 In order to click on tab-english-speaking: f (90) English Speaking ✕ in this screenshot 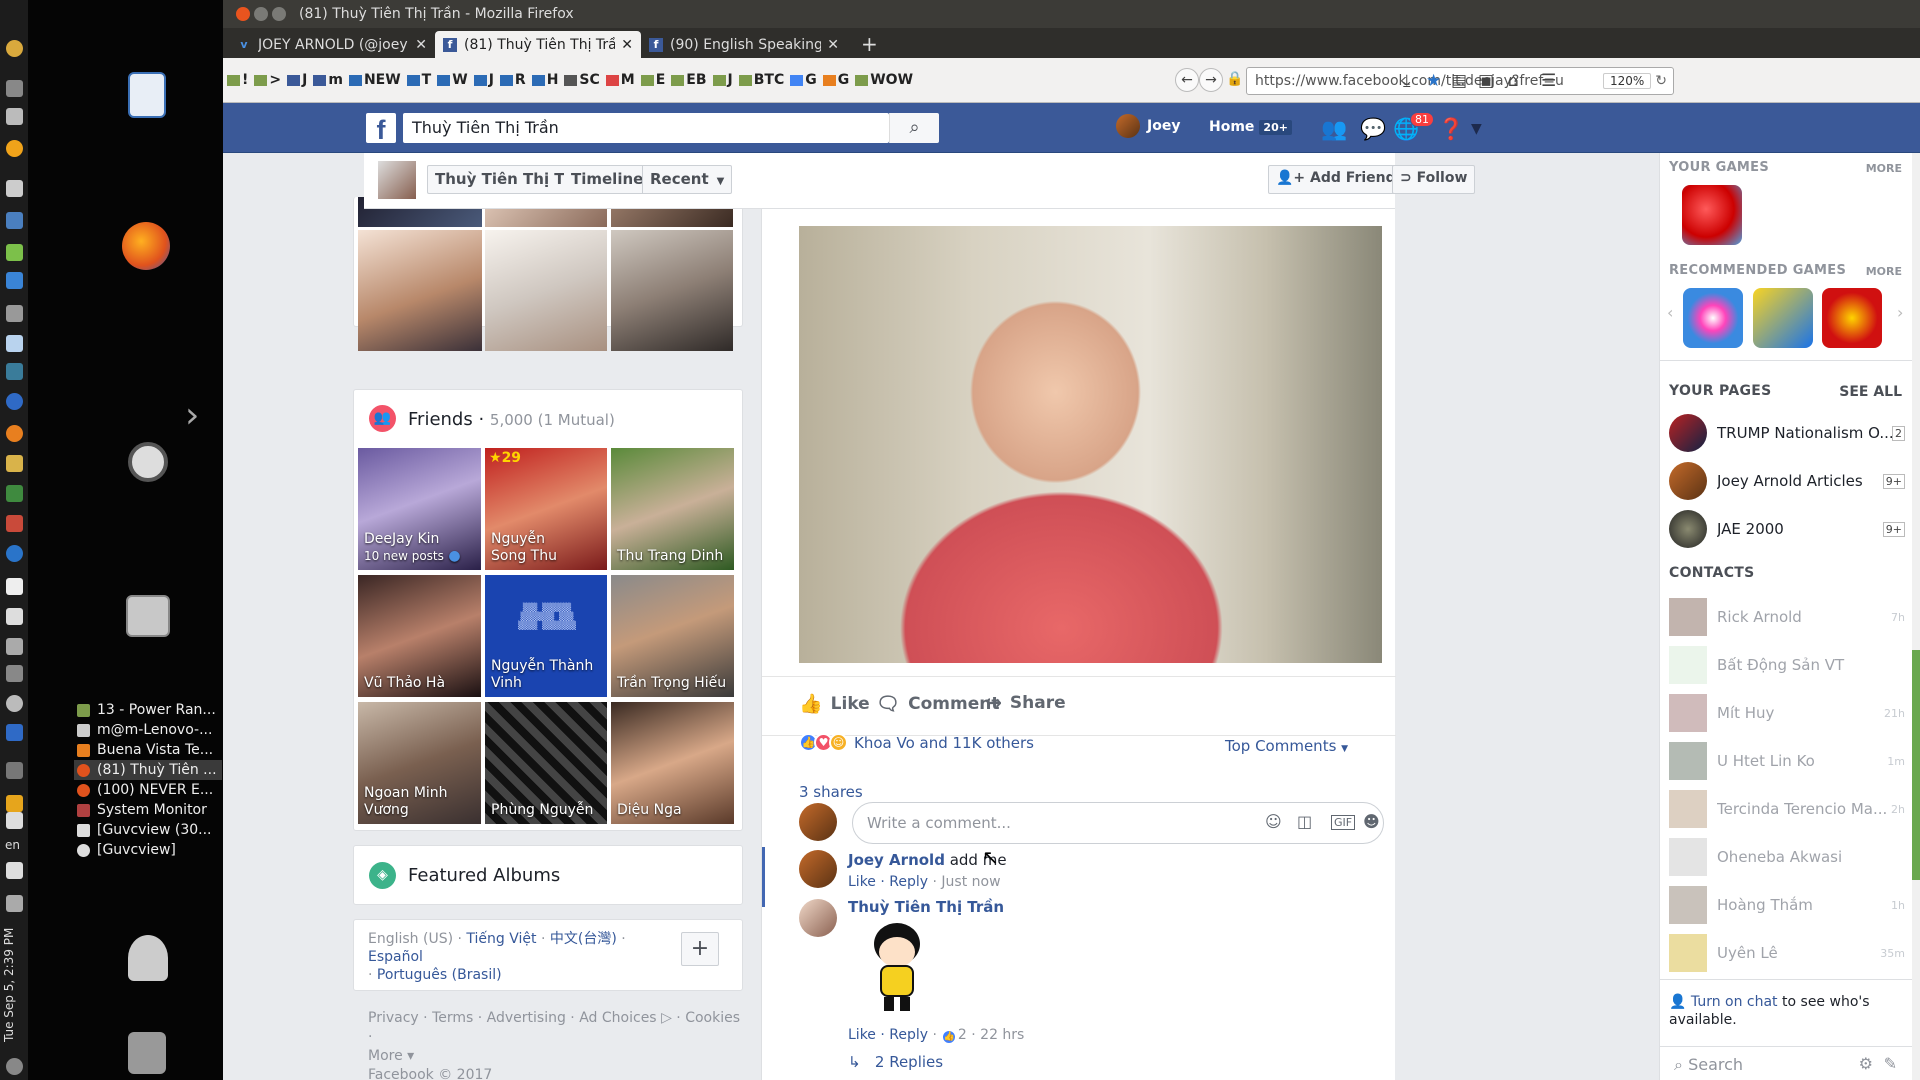, I will do `click(744, 44)`.